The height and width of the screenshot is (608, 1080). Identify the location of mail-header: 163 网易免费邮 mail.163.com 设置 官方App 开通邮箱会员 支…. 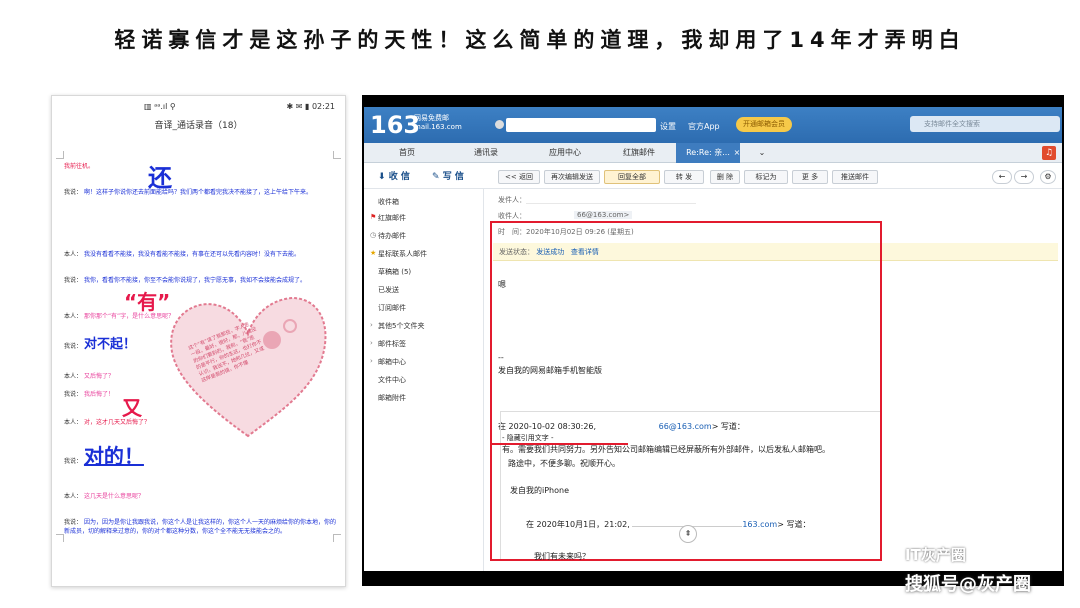
(713, 125).